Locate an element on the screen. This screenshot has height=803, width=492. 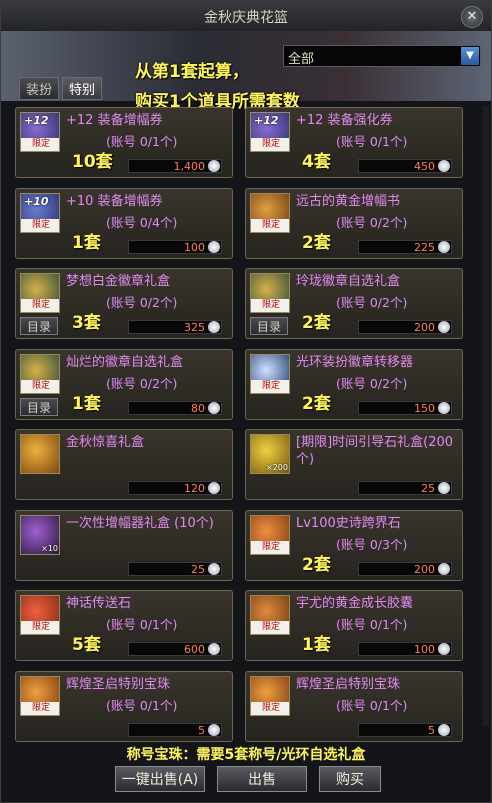
item-name: +12 装备强化券 is located at coordinates (344, 120).